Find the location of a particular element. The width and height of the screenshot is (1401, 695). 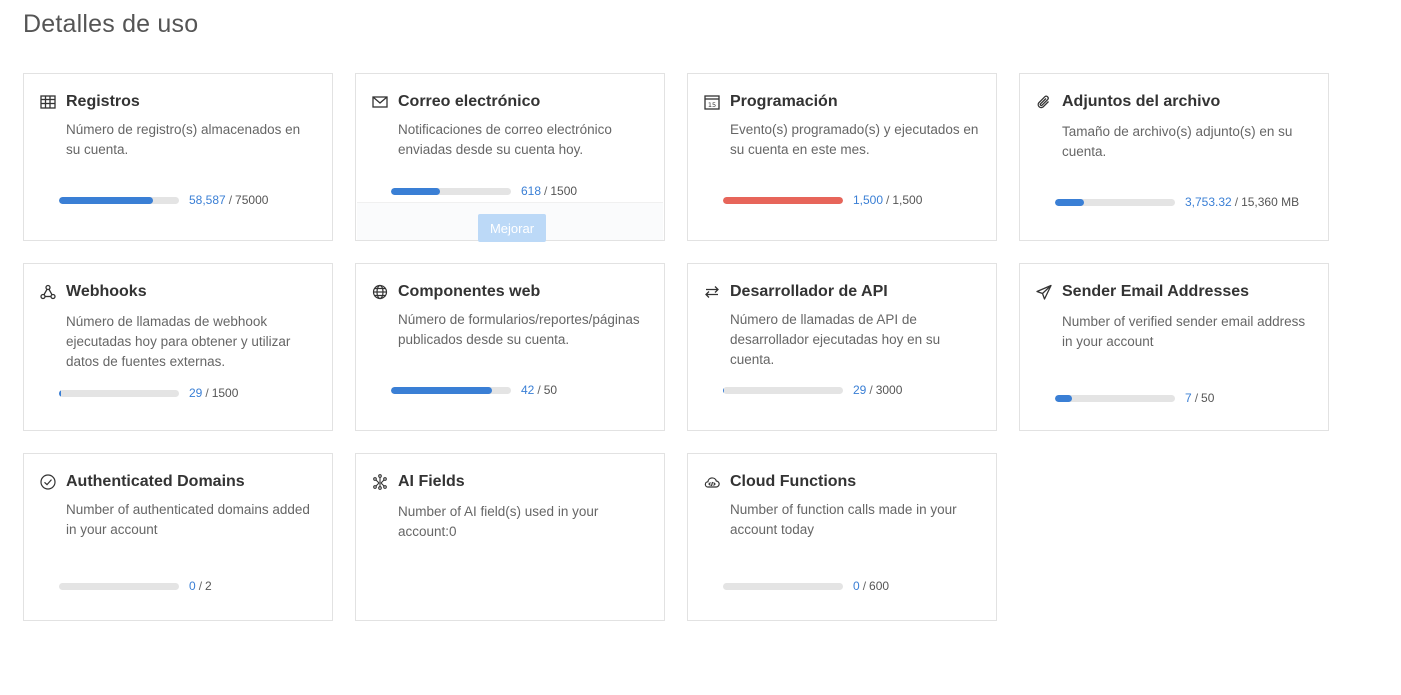

used-value: 42 is located at coordinates (528, 390).